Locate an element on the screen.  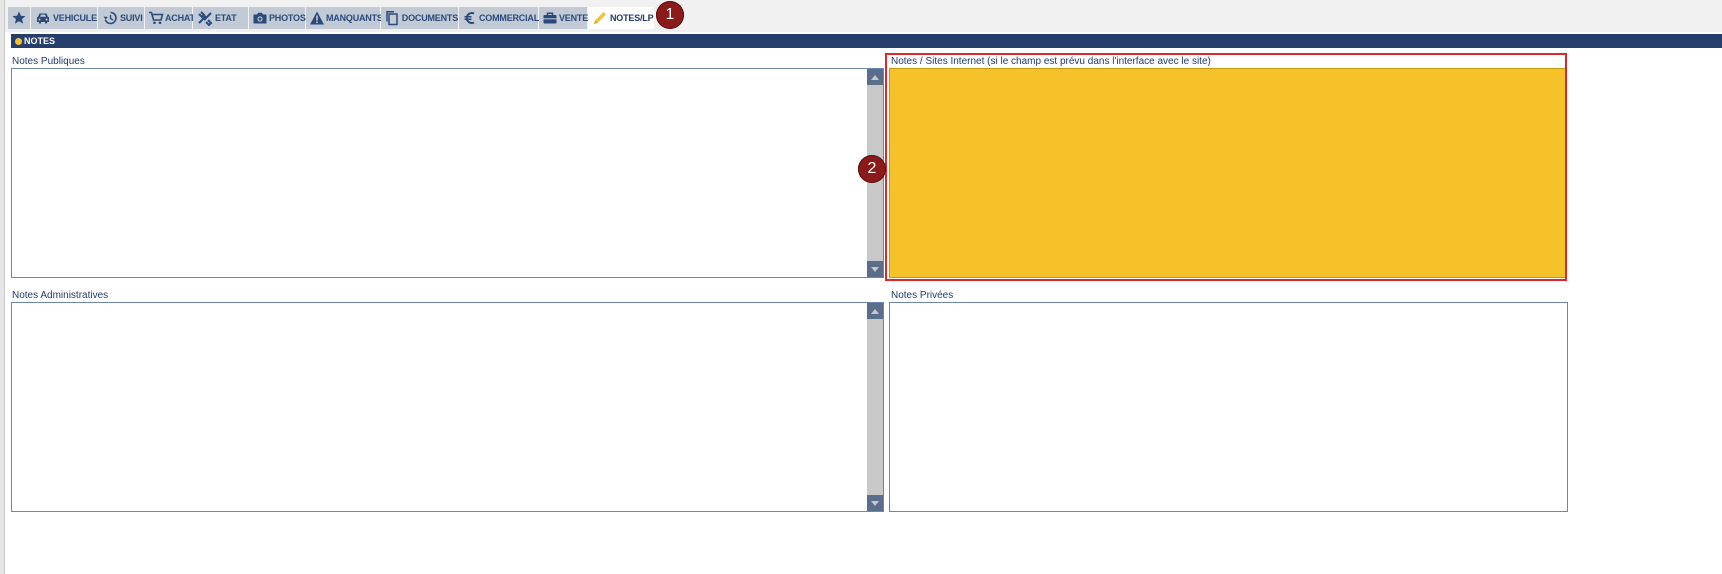
tab-label: VEHICULE is located at coordinates (75, 18).